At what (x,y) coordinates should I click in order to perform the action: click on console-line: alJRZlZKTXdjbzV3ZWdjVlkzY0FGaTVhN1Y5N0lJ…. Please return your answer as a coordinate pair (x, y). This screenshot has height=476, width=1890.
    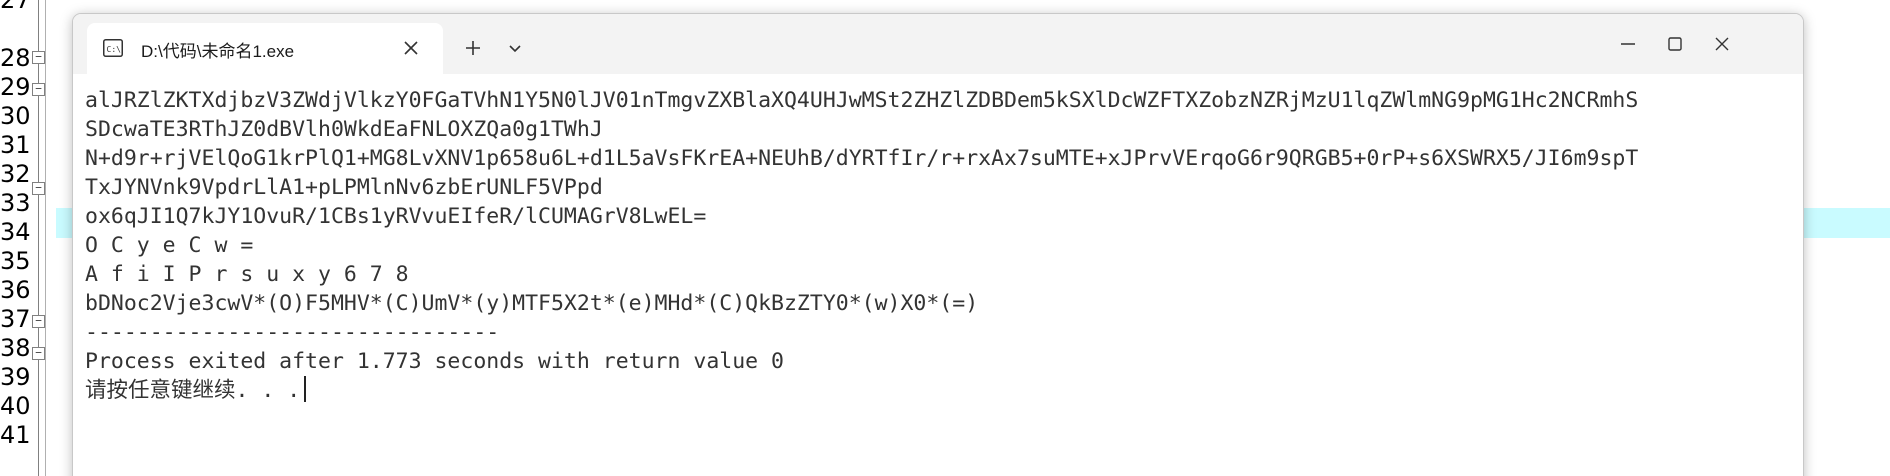
    Looking at the image, I should click on (862, 100).